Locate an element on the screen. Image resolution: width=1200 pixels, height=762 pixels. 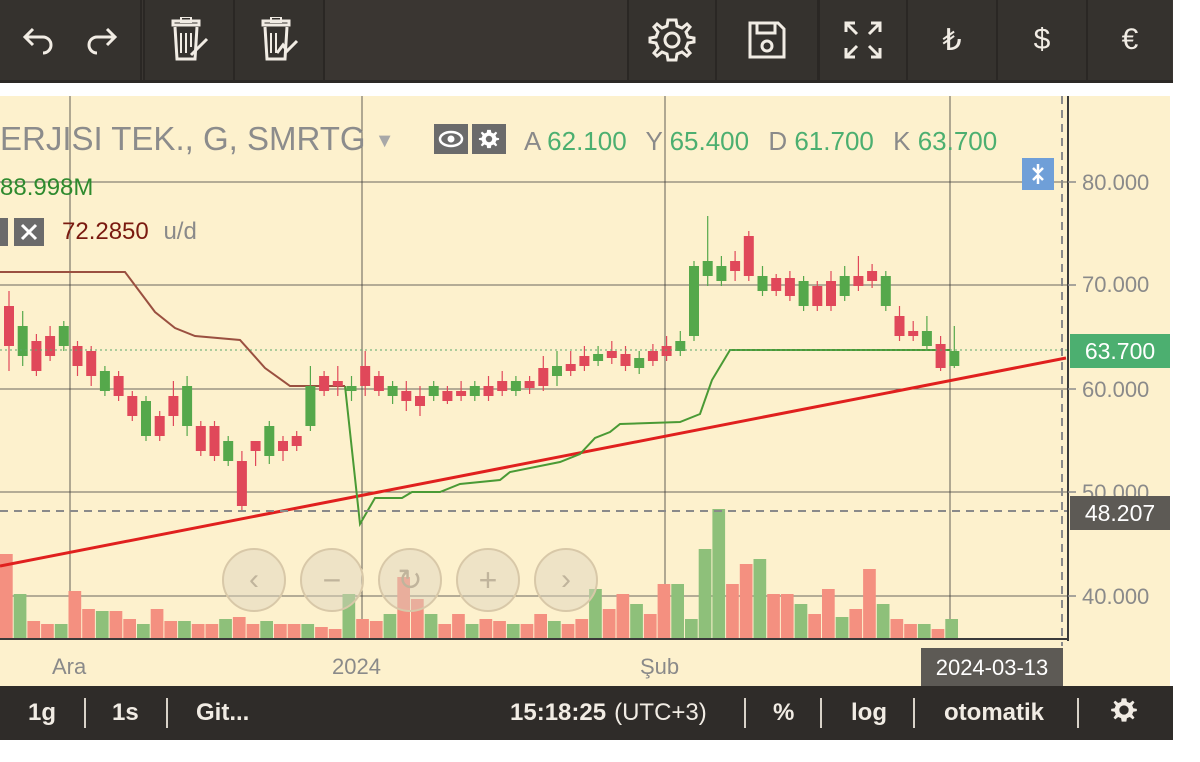
zoom-out-button: − is located at coordinates (332, 580).